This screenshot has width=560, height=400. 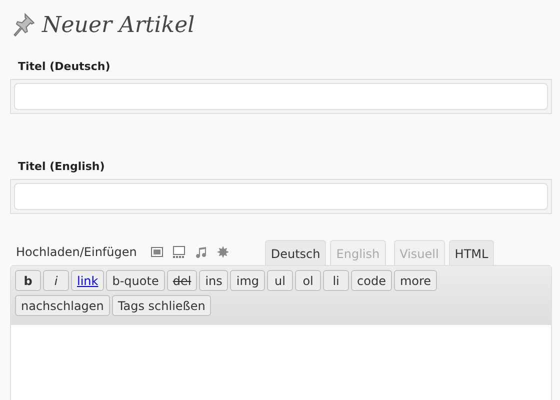 What do you see at coordinates (56, 280) in the screenshot?
I see `quicktag-button: i` at bounding box center [56, 280].